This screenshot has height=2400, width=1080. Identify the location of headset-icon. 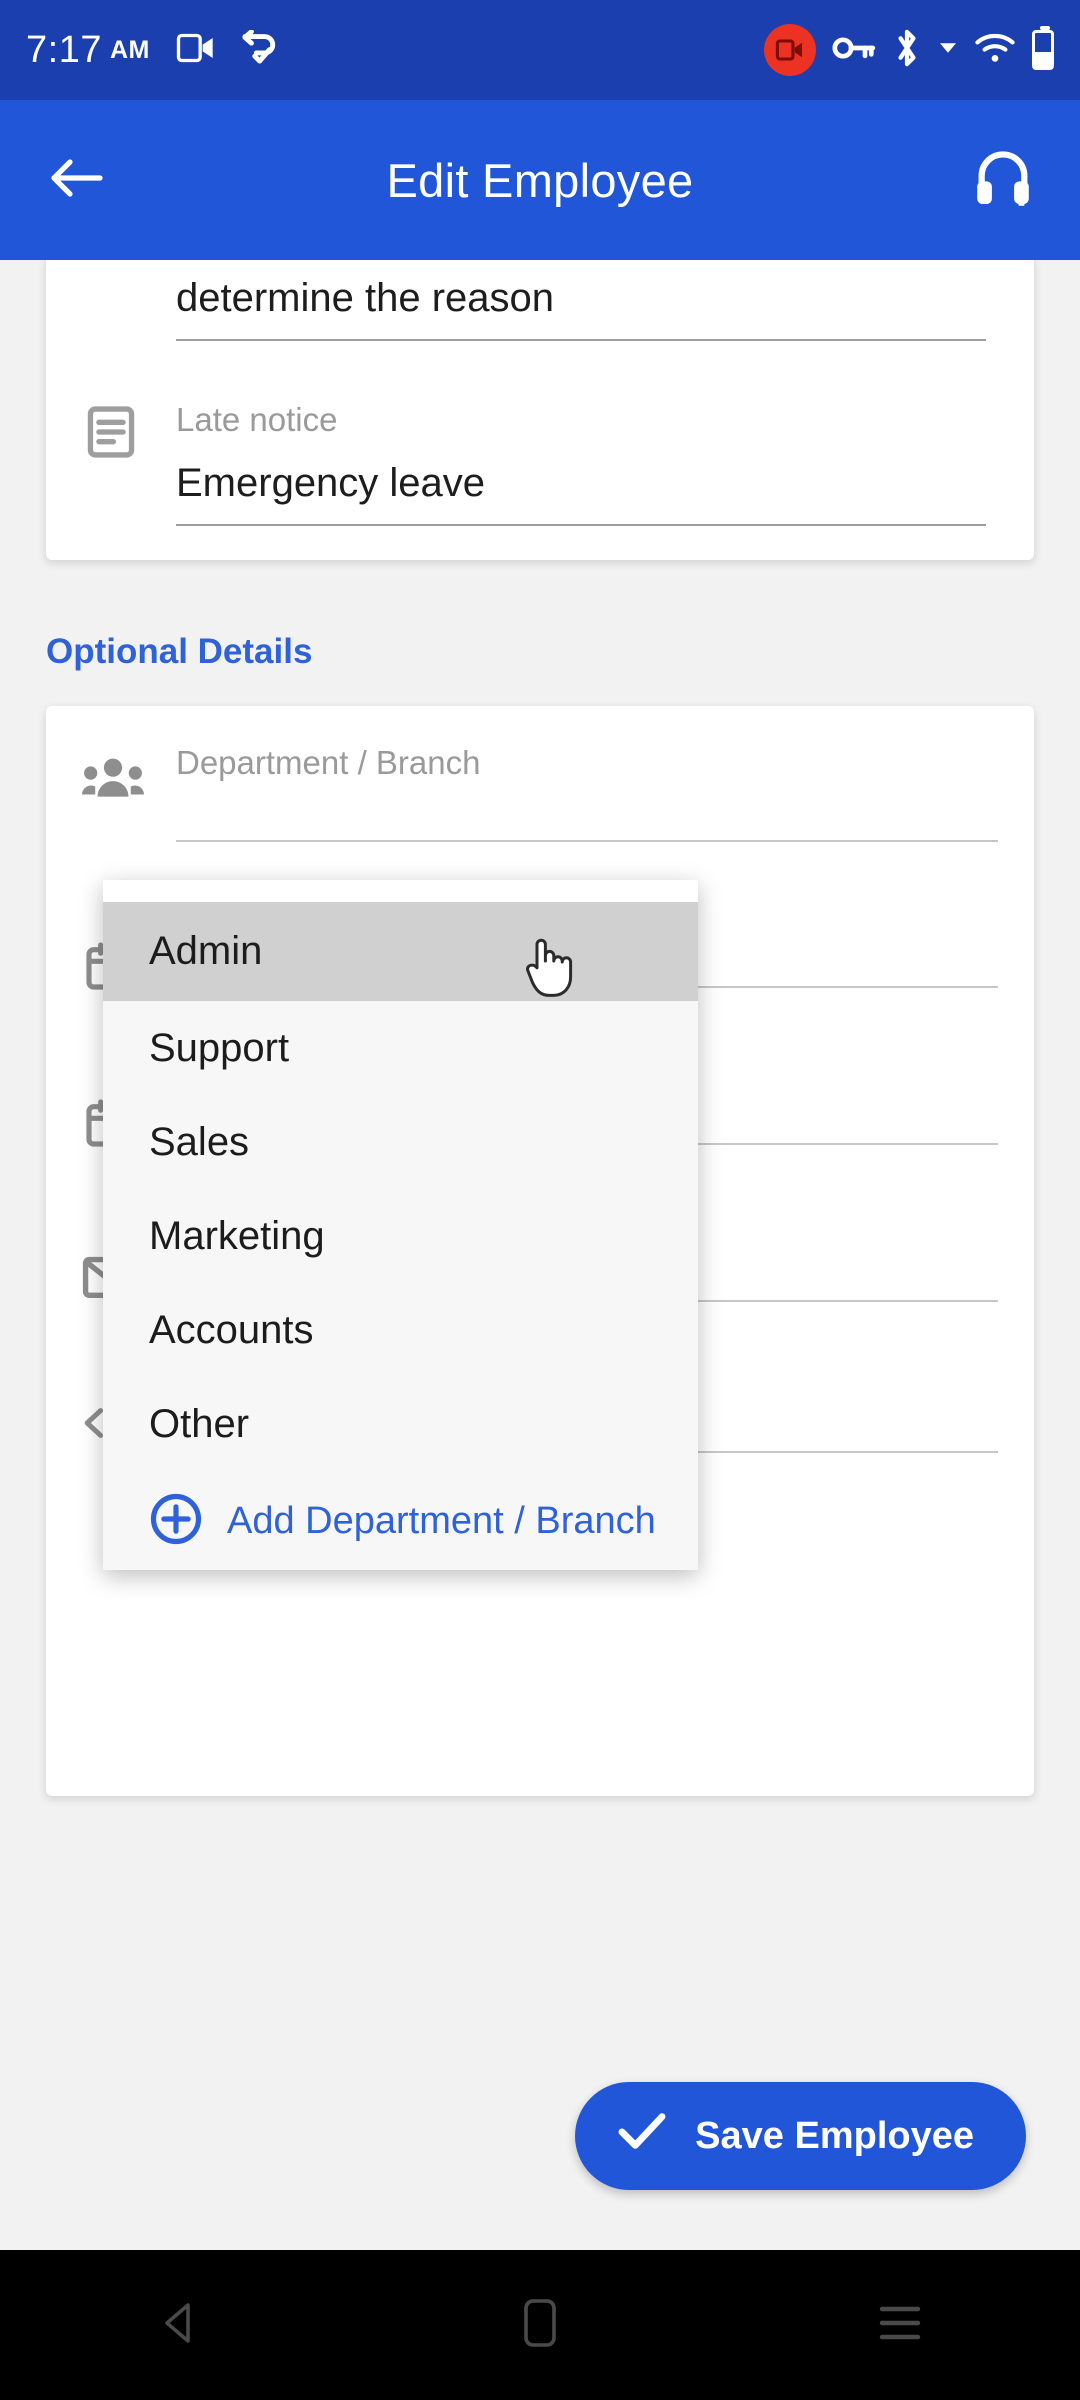
(1003, 180).